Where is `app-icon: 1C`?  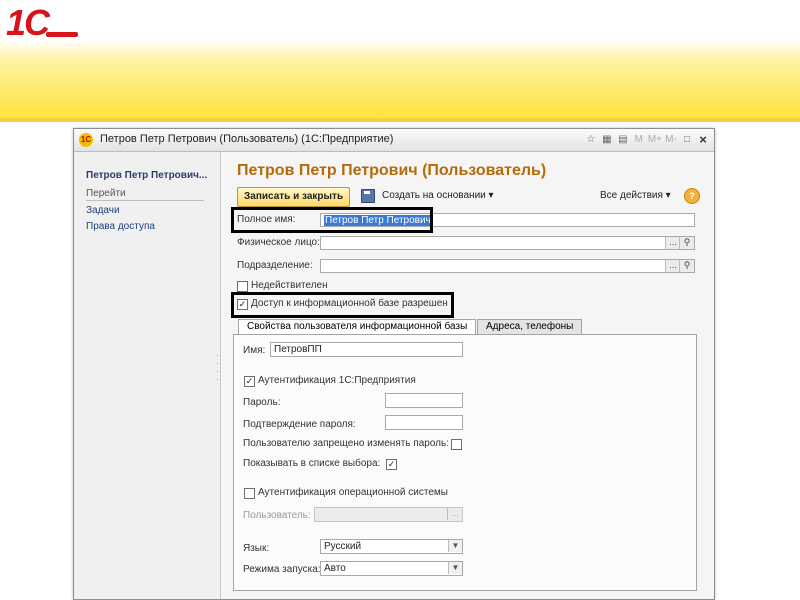 app-icon: 1C is located at coordinates (86, 140).